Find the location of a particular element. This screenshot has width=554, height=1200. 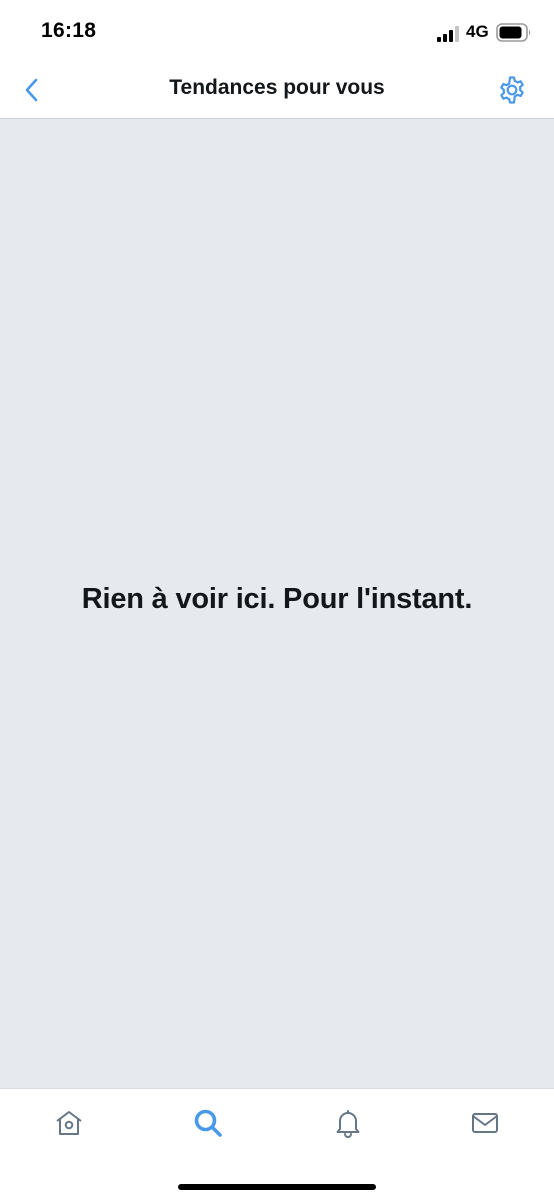

tab-search is located at coordinates (208, 1123).